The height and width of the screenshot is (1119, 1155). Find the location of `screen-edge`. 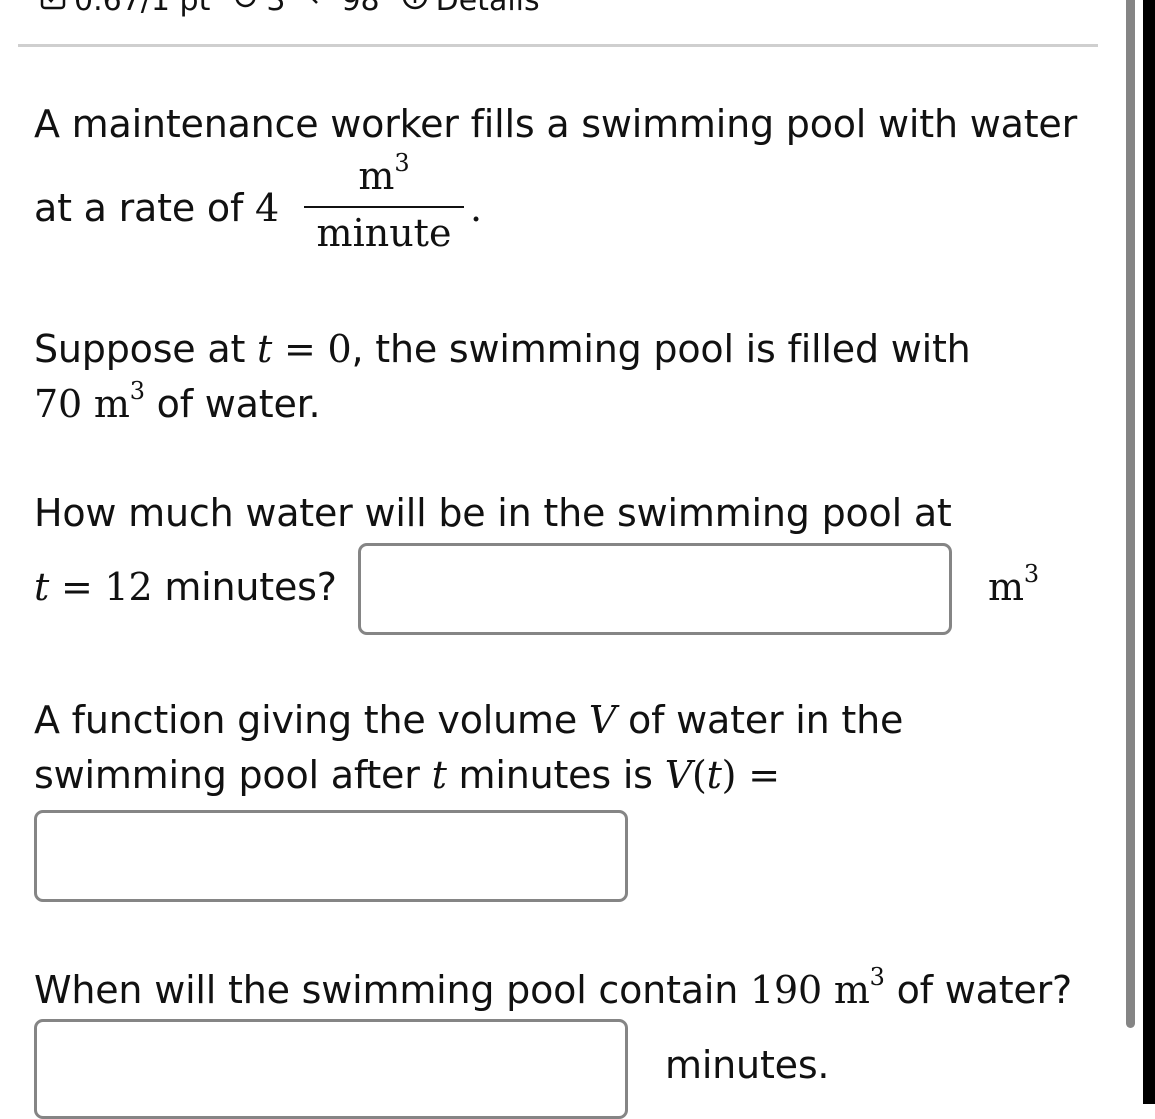

screen-edge is located at coordinates (1149, 552).